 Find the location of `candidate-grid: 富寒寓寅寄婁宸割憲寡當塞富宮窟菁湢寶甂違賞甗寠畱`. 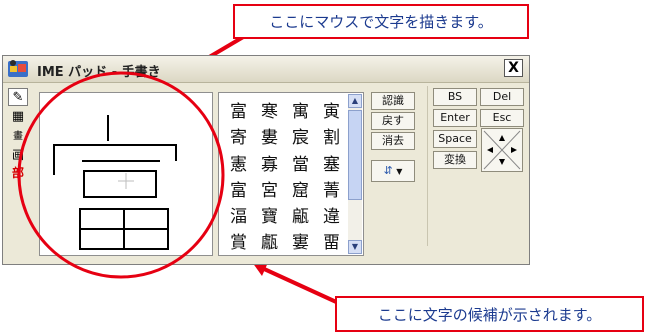

candidate-grid: 富寒寓寅寄婁宸割憲寡當塞富宮窟菁湢寶甂違賞甗寠畱 is located at coordinates (285, 176).